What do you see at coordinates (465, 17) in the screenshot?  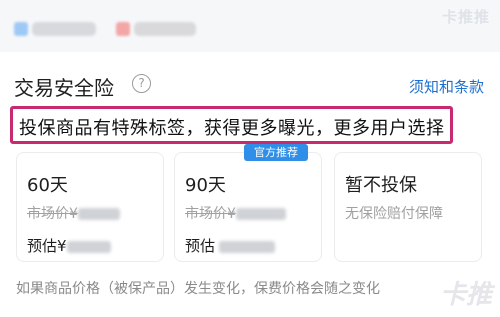 I see `watermark: 卡推推` at bounding box center [465, 17].